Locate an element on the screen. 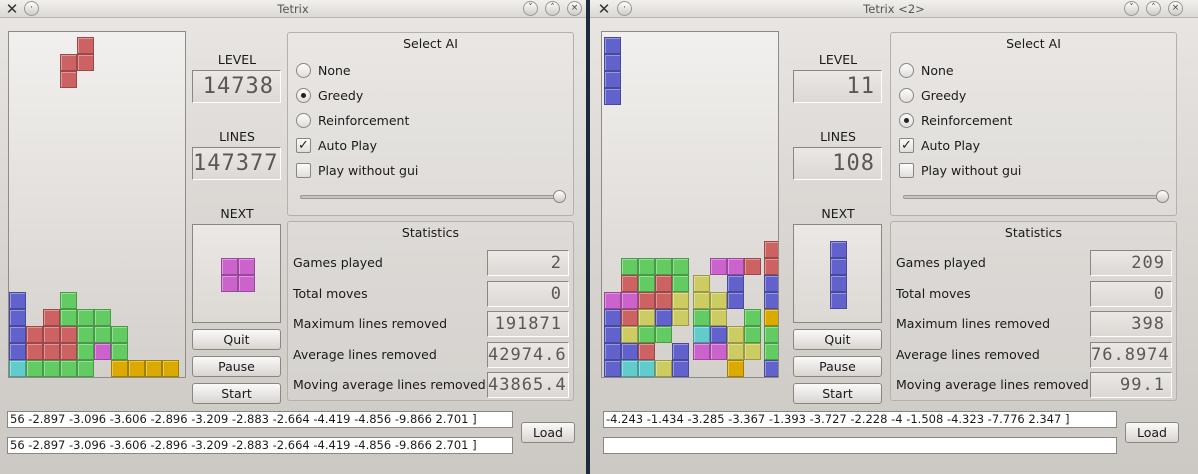 The image size is (1198, 474). max-lines-value: 191871 is located at coordinates (528, 324).